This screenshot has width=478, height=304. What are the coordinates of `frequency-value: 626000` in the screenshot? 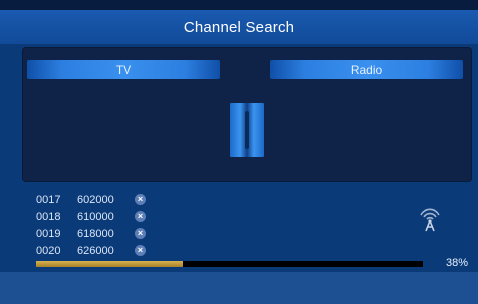 It's located at (95, 250).